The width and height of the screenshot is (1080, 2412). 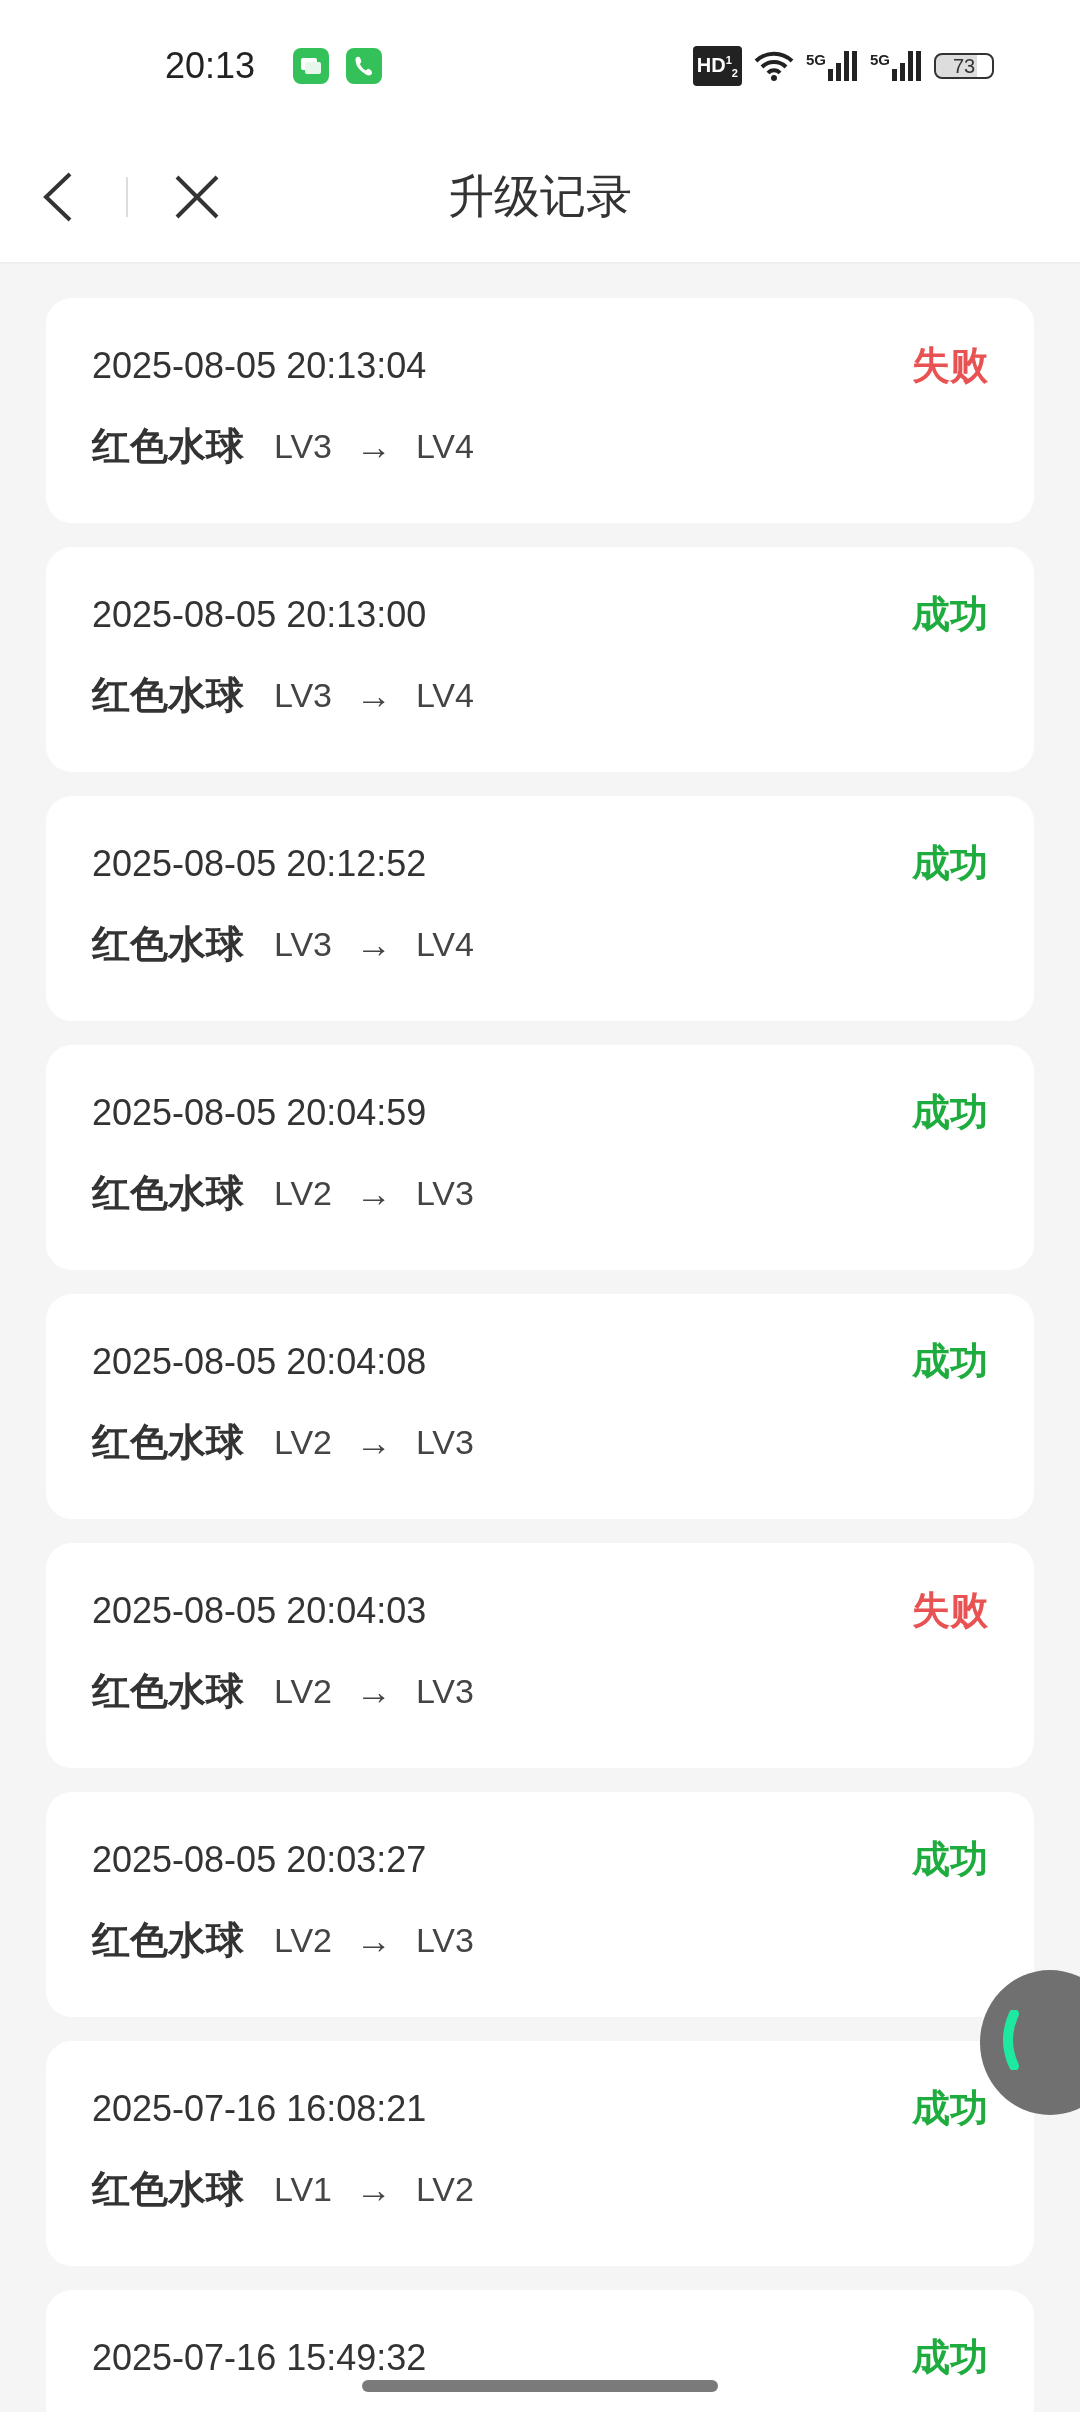 What do you see at coordinates (364, 66) in the screenshot?
I see `phone-app-icon` at bounding box center [364, 66].